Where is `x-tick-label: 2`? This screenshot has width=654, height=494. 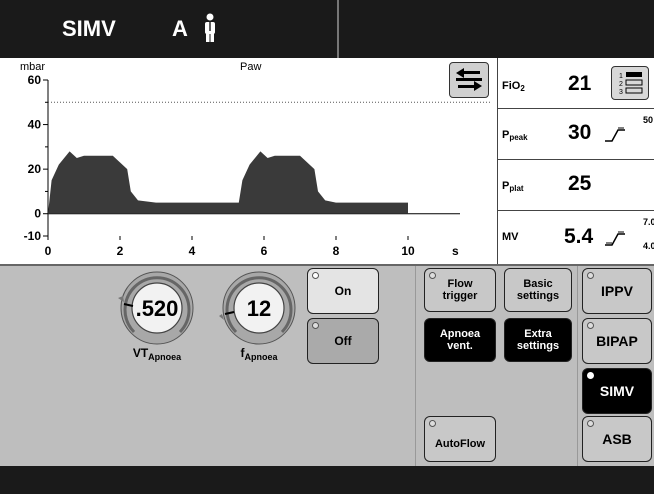
x-tick-label: 2 is located at coordinates (120, 251).